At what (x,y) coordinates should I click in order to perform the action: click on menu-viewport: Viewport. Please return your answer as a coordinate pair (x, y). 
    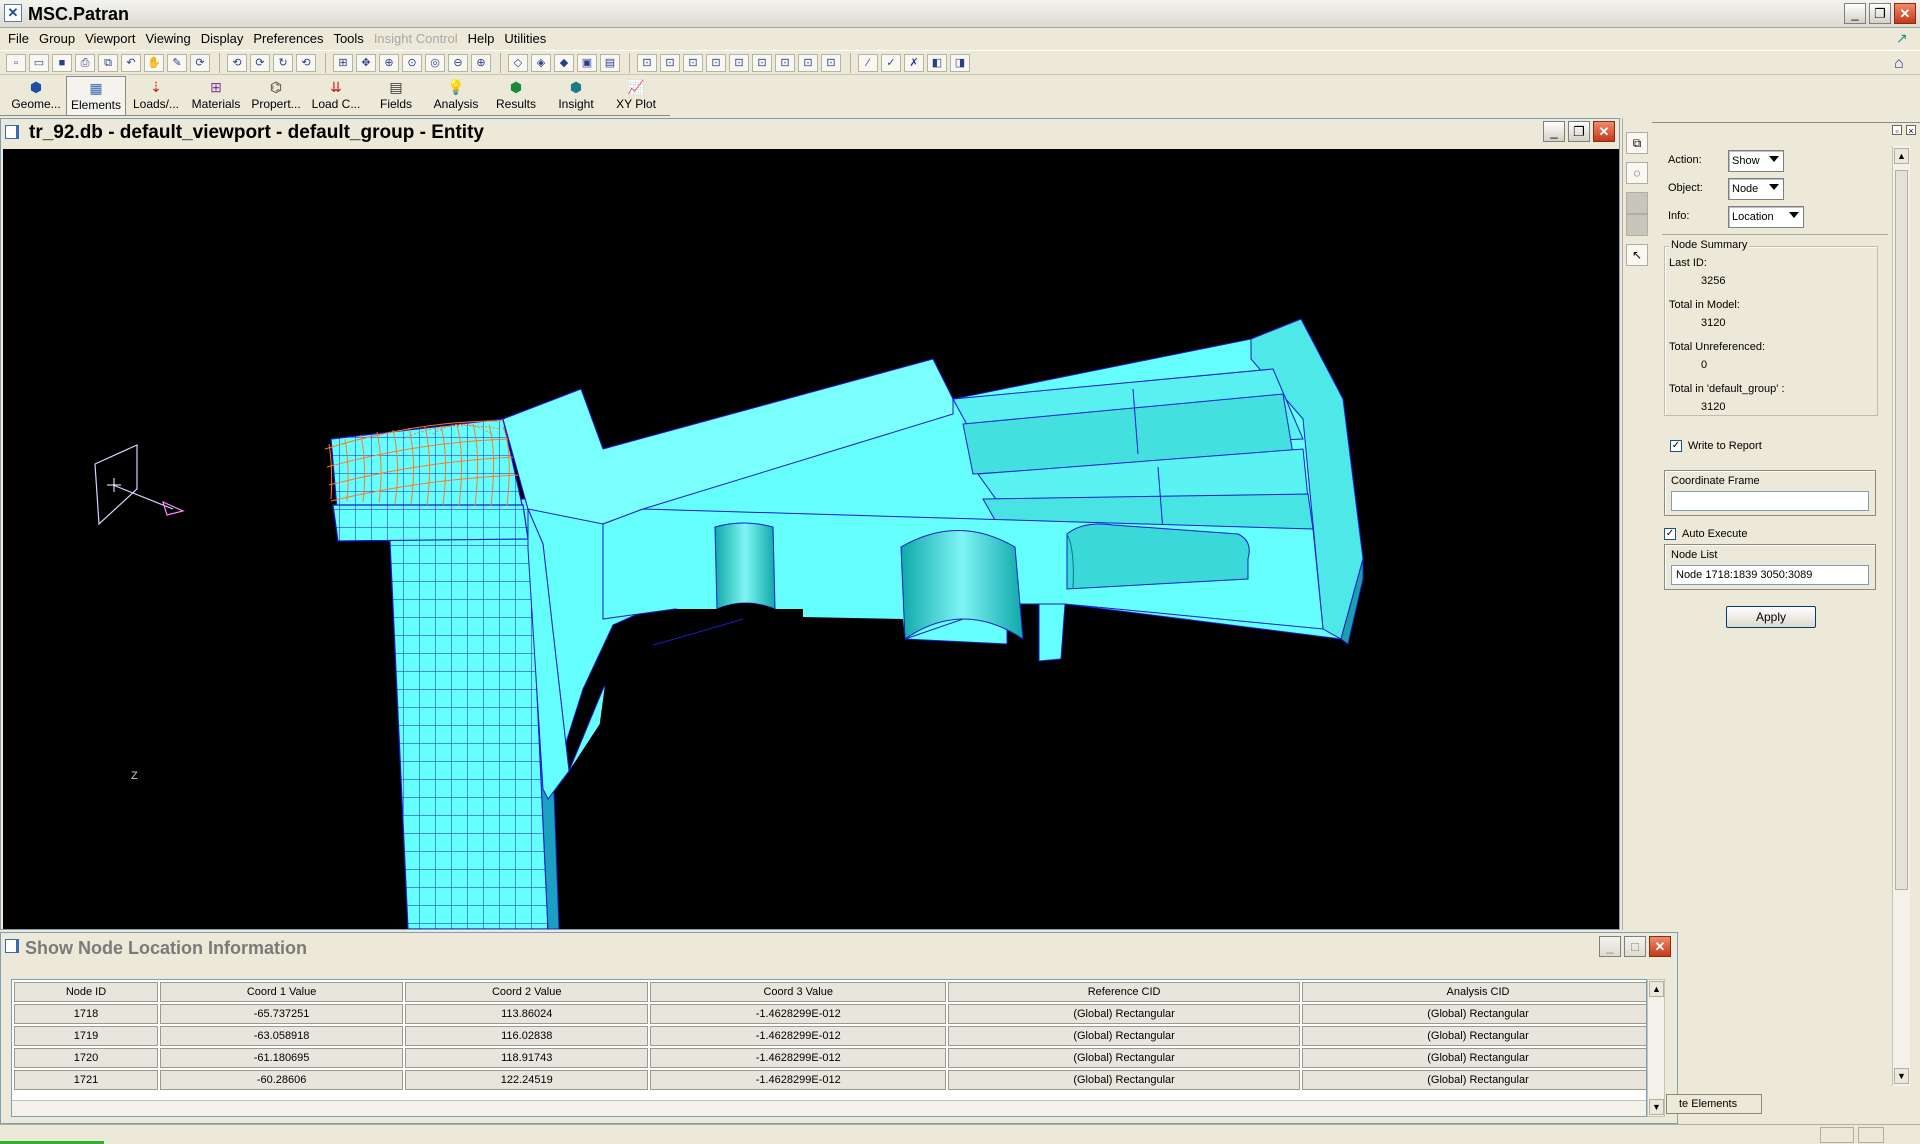
    Looking at the image, I should click on (111, 39).